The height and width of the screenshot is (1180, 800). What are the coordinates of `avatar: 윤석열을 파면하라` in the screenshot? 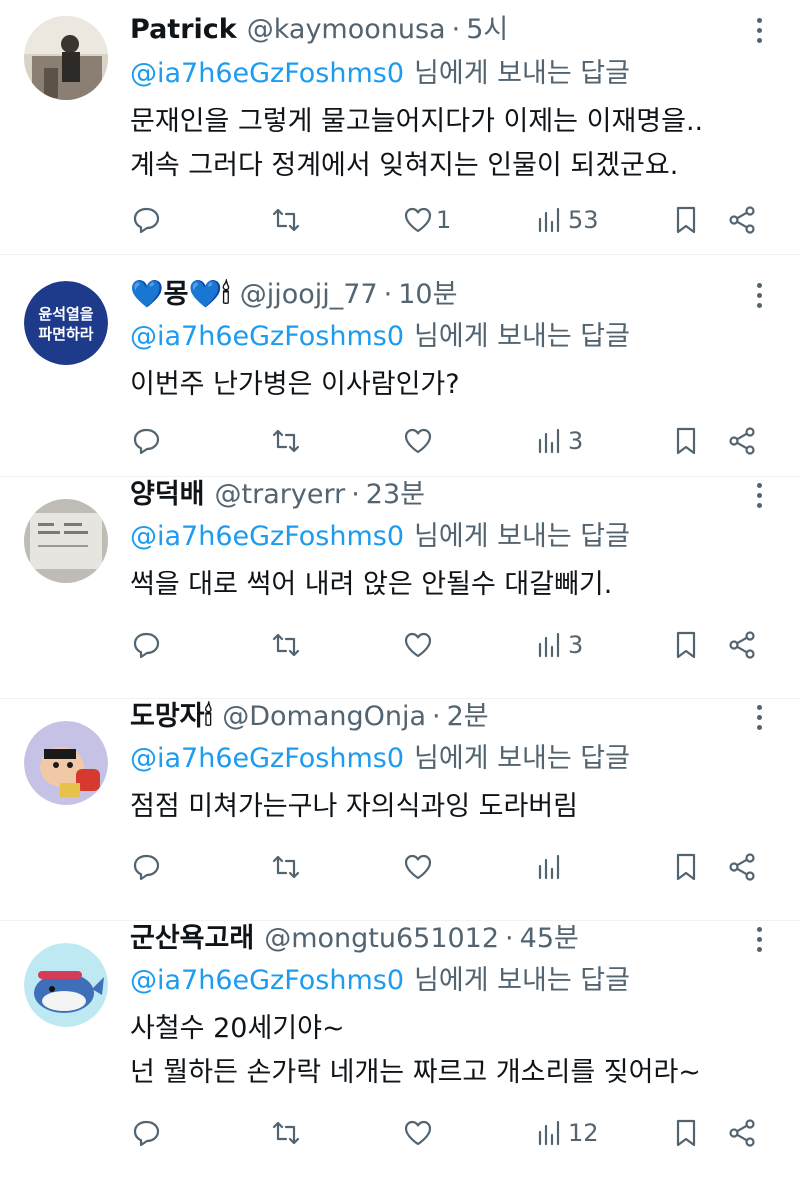 It's located at (66, 323).